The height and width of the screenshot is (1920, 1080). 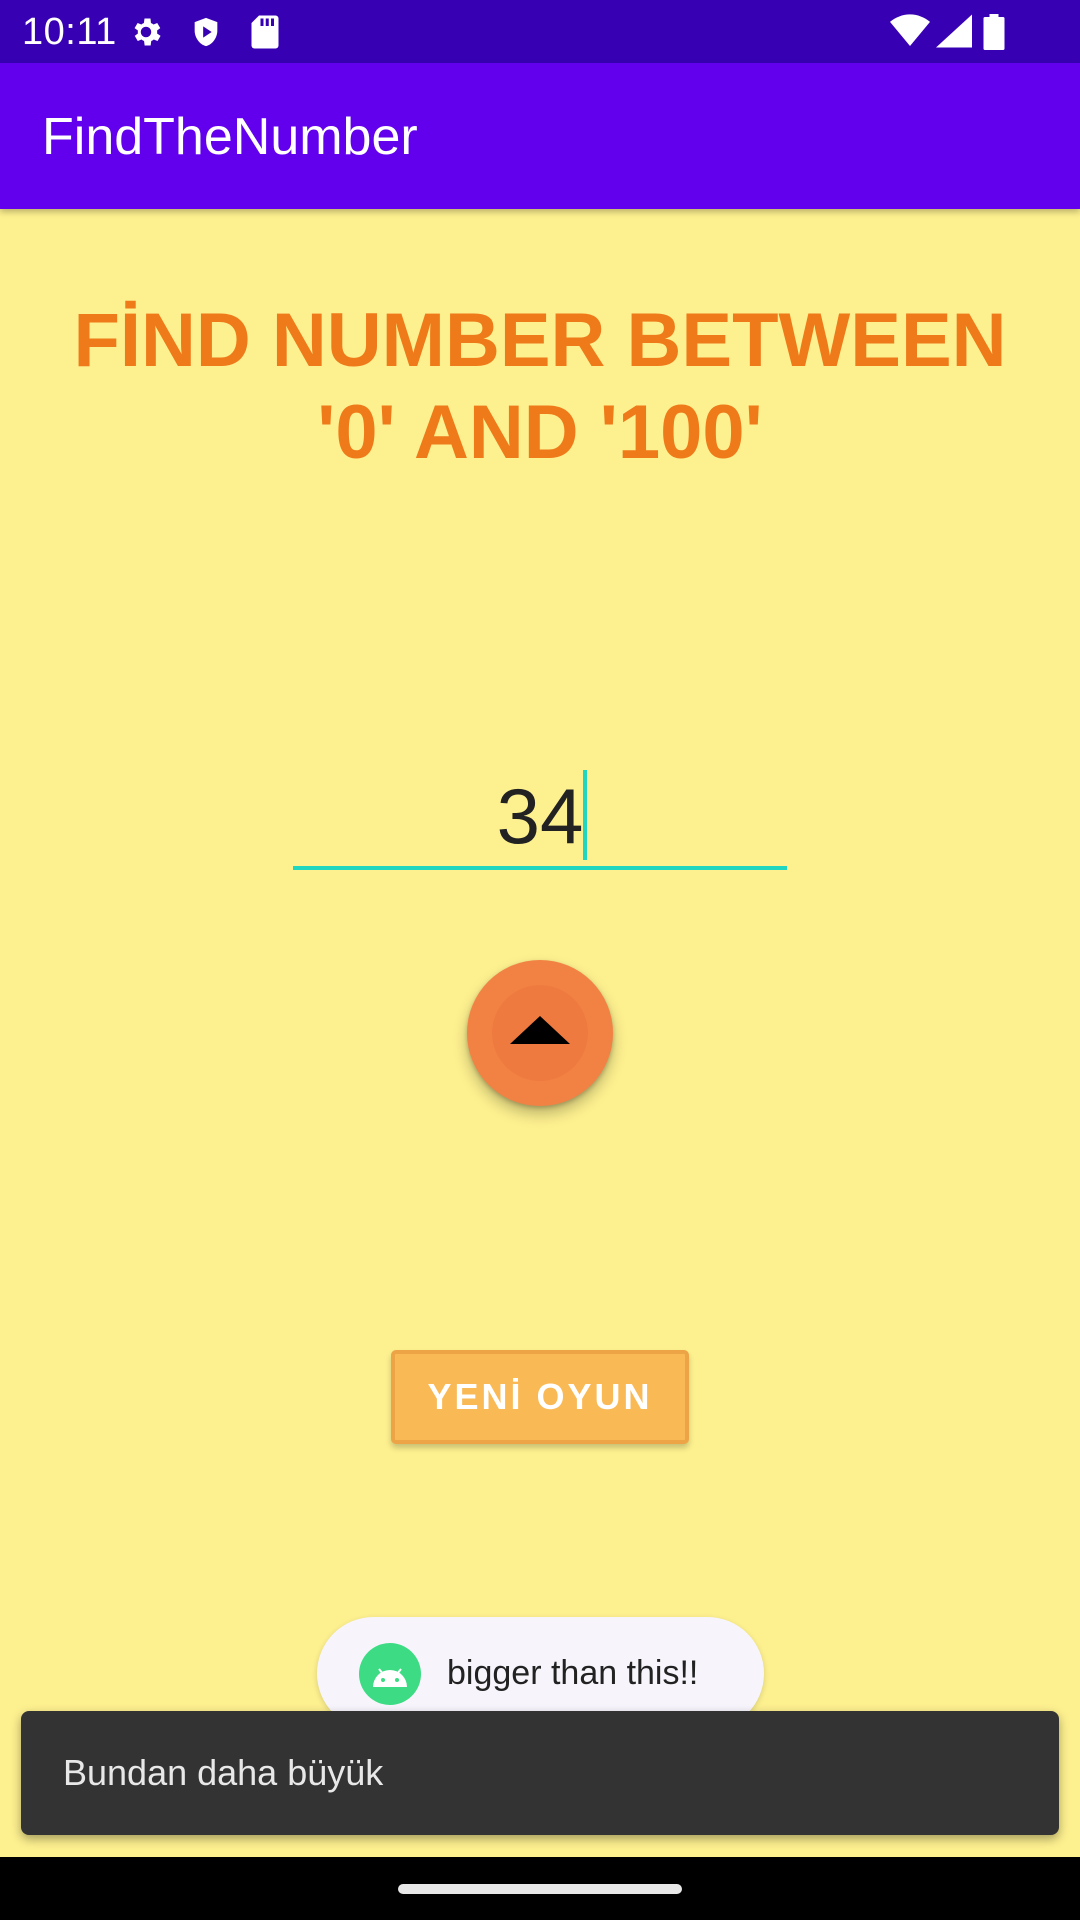 What do you see at coordinates (540, 136) in the screenshot?
I see `app-bar: FindTheNumber` at bounding box center [540, 136].